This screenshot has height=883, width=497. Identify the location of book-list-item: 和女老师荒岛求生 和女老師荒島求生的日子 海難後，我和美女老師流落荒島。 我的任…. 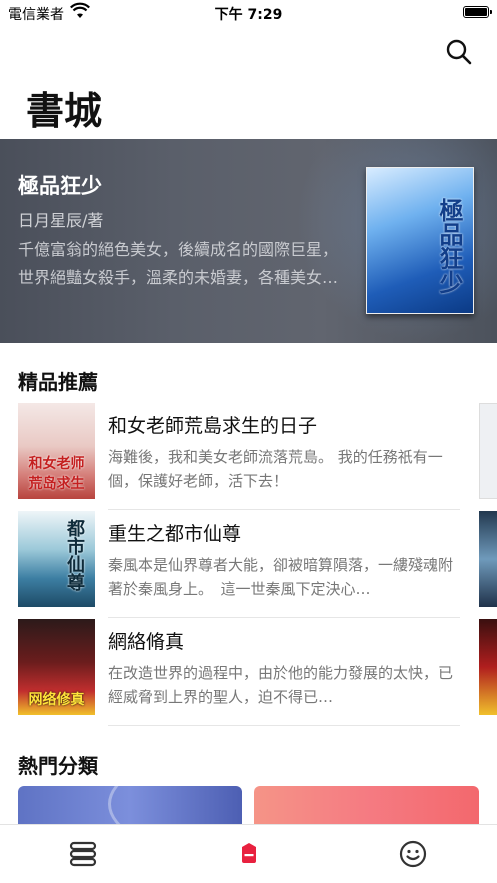
(239, 456).